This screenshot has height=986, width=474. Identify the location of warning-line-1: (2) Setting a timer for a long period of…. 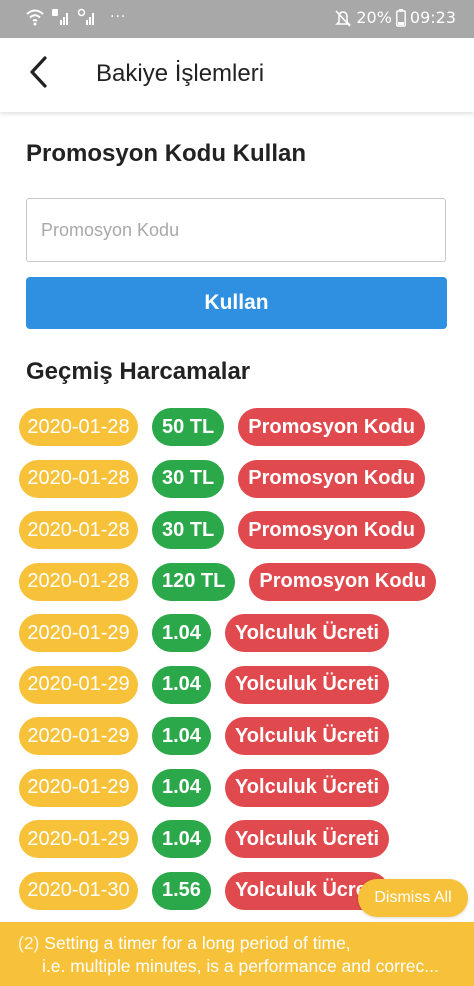
(184, 943).